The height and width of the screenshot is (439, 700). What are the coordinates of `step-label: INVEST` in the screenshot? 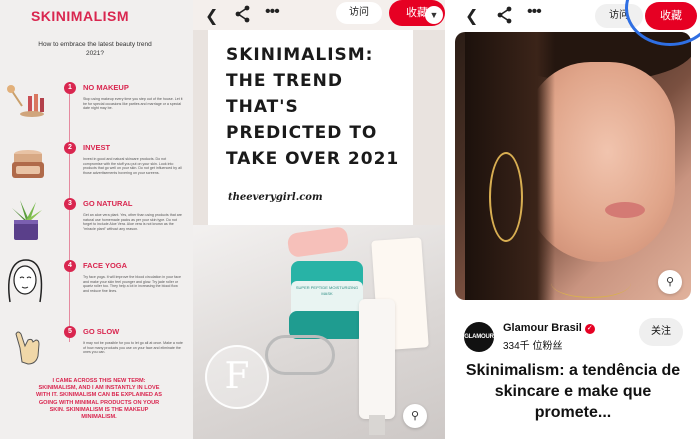 It's located at (97, 147).